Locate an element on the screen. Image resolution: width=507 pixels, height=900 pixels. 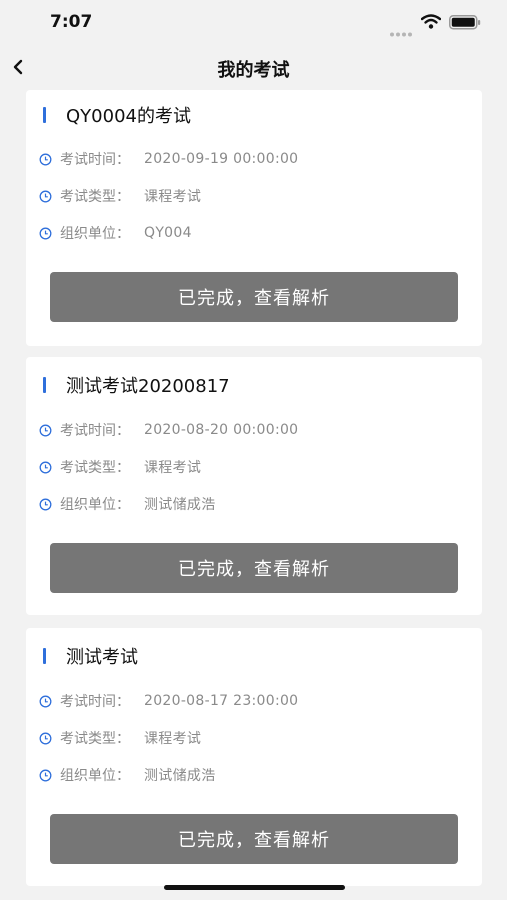
exam-time-row: 考试时间： 2020-08-17 23:00:00 is located at coordinates (249, 701).